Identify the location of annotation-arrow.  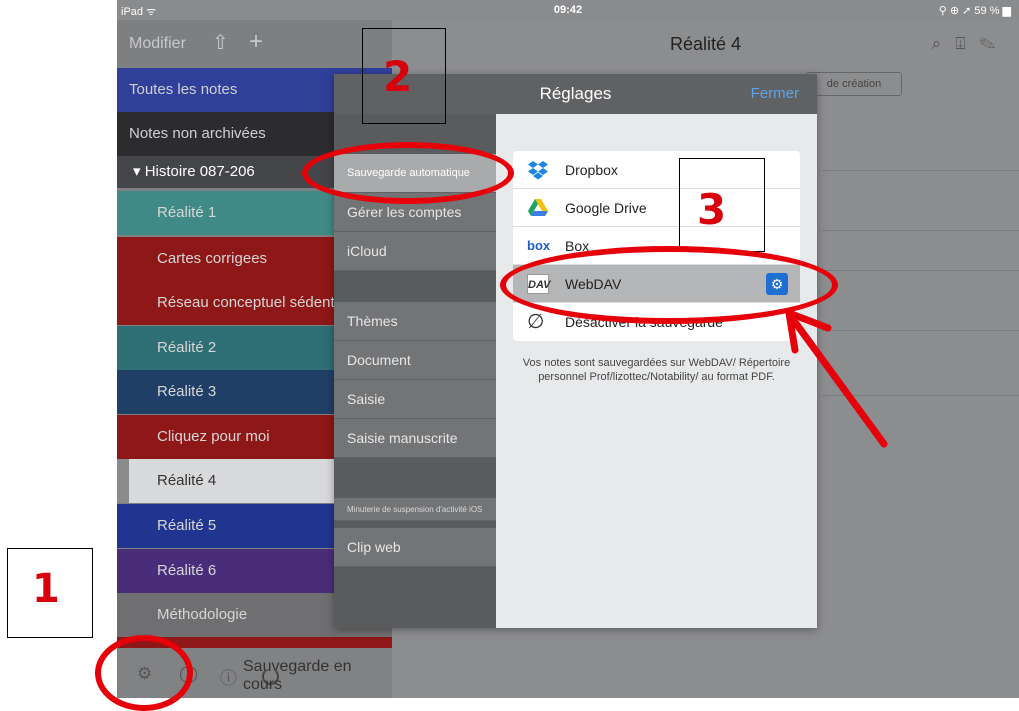
(836, 378).